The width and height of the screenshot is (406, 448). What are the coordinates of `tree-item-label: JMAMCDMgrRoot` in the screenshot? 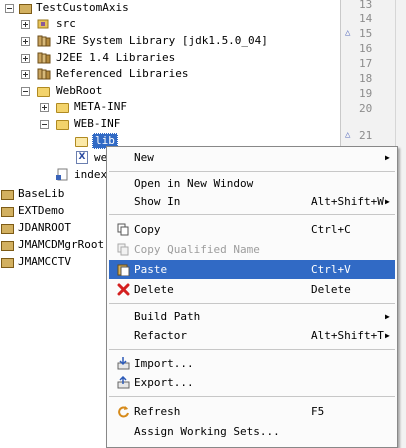 It's located at (61, 244).